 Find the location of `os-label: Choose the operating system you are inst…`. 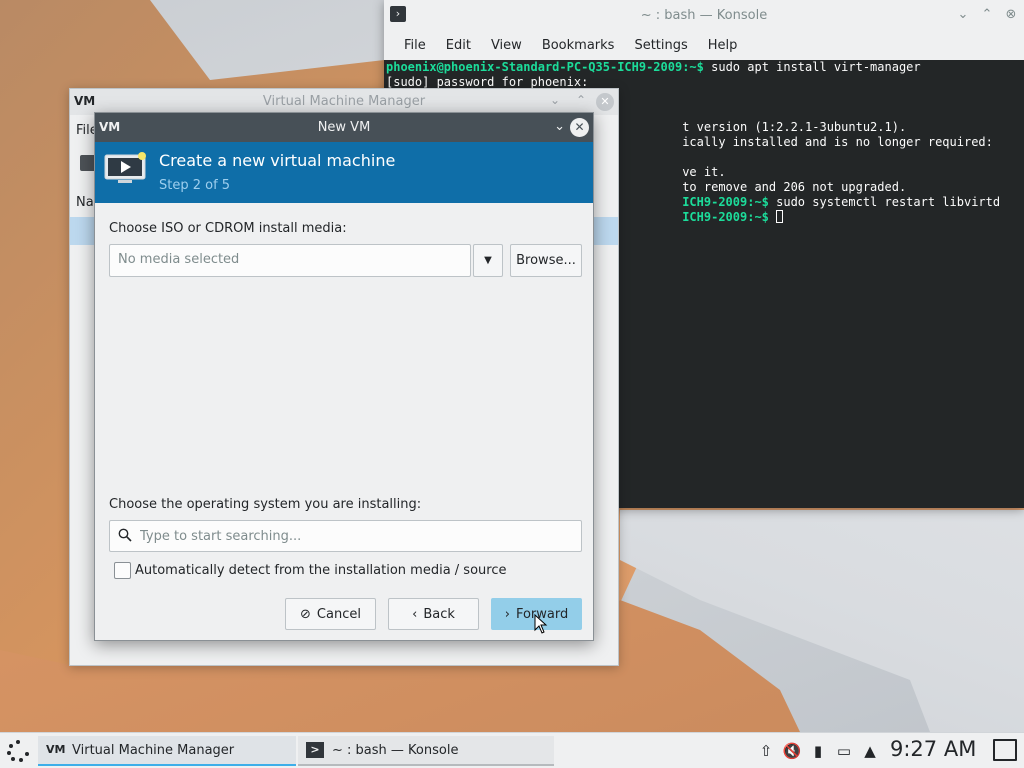

os-label: Choose the operating system you are inst… is located at coordinates (265, 504).